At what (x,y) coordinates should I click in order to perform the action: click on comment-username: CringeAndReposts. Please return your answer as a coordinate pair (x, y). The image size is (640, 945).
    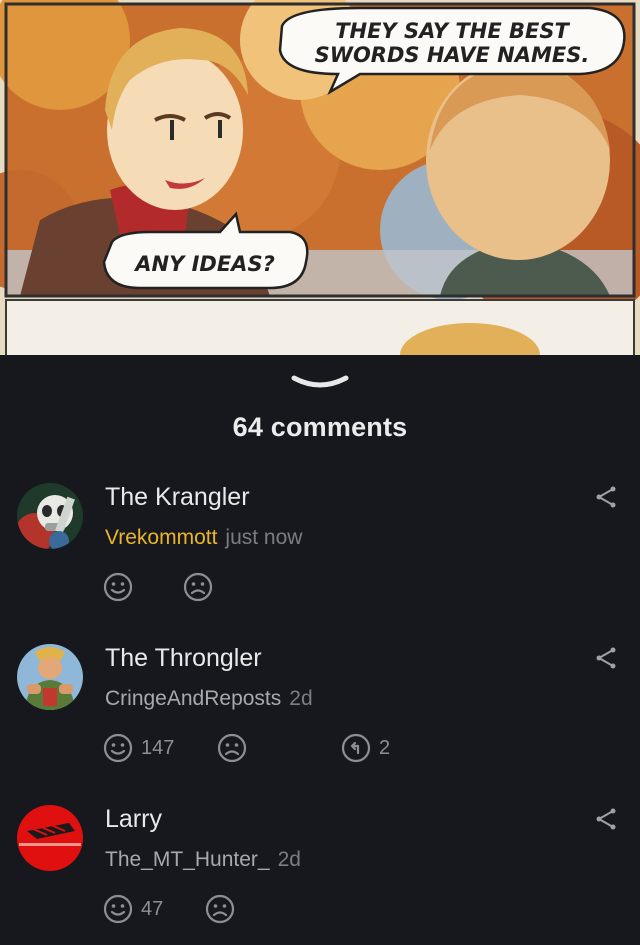
    Looking at the image, I should click on (193, 698).